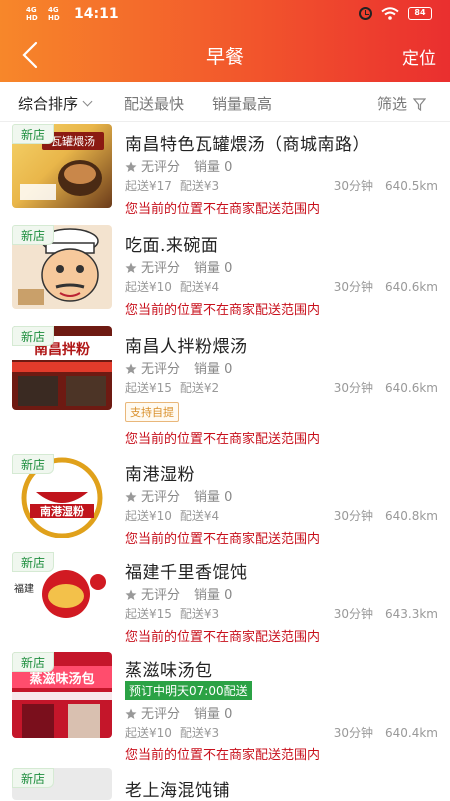 Image resolution: width=450 pixels, height=801 pixels. What do you see at coordinates (247, 145) in the screenshot?
I see `shop-name: 南昌特色瓦罐煨汤（商城南路）` at bounding box center [247, 145].